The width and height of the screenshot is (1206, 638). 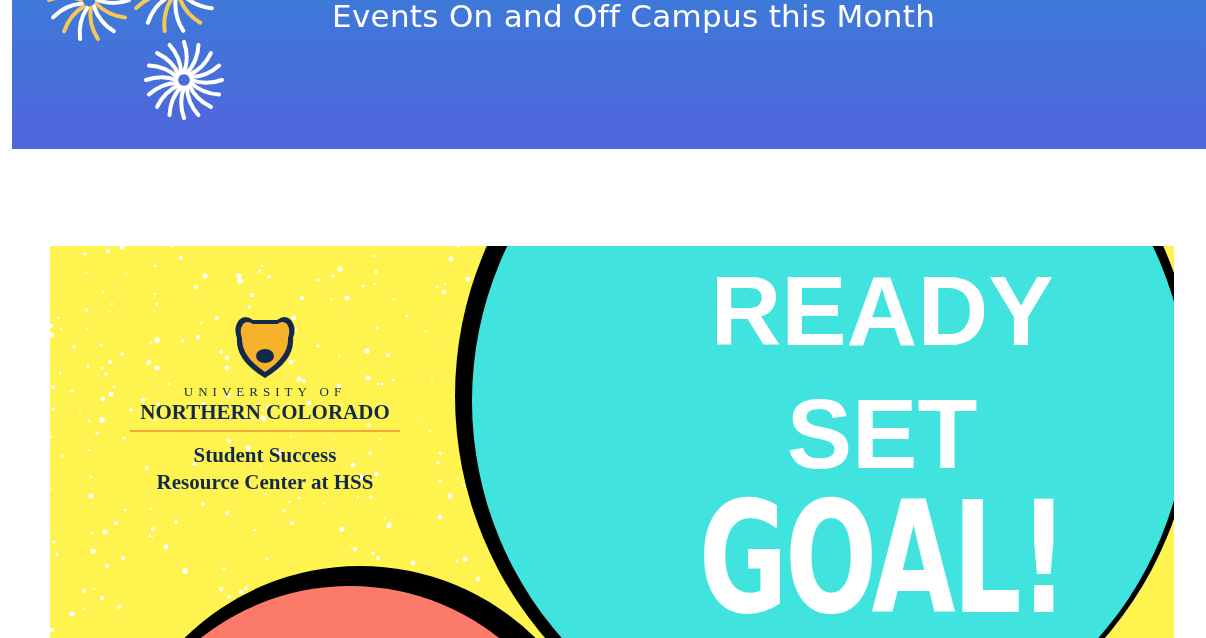 What do you see at coordinates (265, 392) in the screenshot?
I see `university-line: UNIVERSITY OF` at bounding box center [265, 392].